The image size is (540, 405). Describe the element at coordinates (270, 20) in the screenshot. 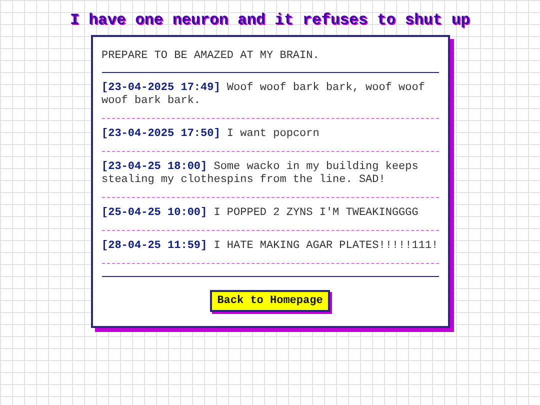

I see `page-title: I have one neuron and it refuses to shut up` at that location.